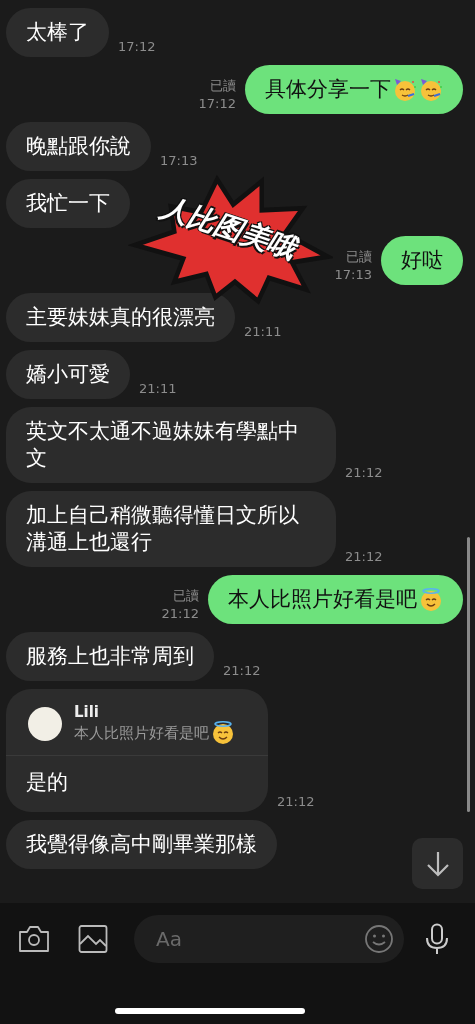 This screenshot has height=1024, width=475. What do you see at coordinates (335, 599) in the screenshot?
I see `message-bubble: 本人比照片好看是吧` at bounding box center [335, 599].